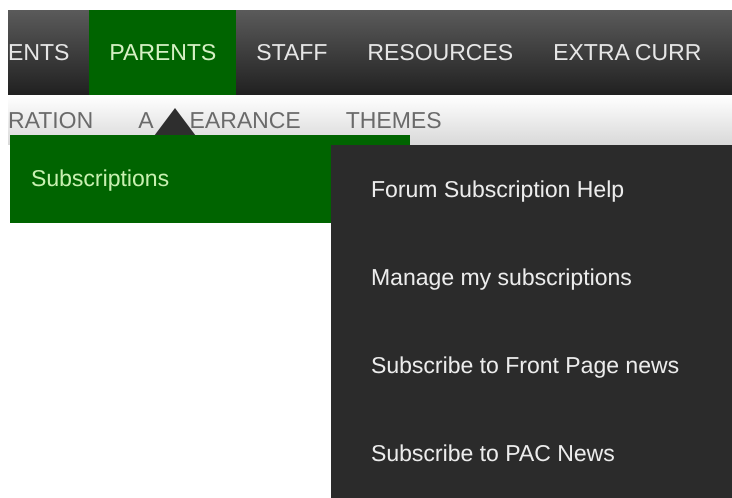  What do you see at coordinates (162, 52) in the screenshot?
I see `menu-tab: PARENTS` at bounding box center [162, 52].